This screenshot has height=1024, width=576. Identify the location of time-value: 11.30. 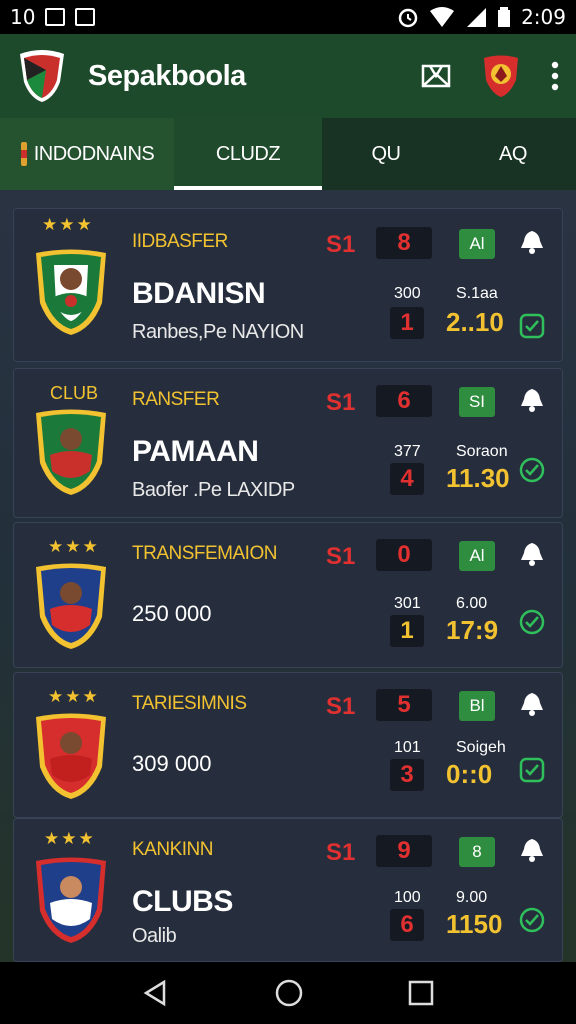
(478, 478).